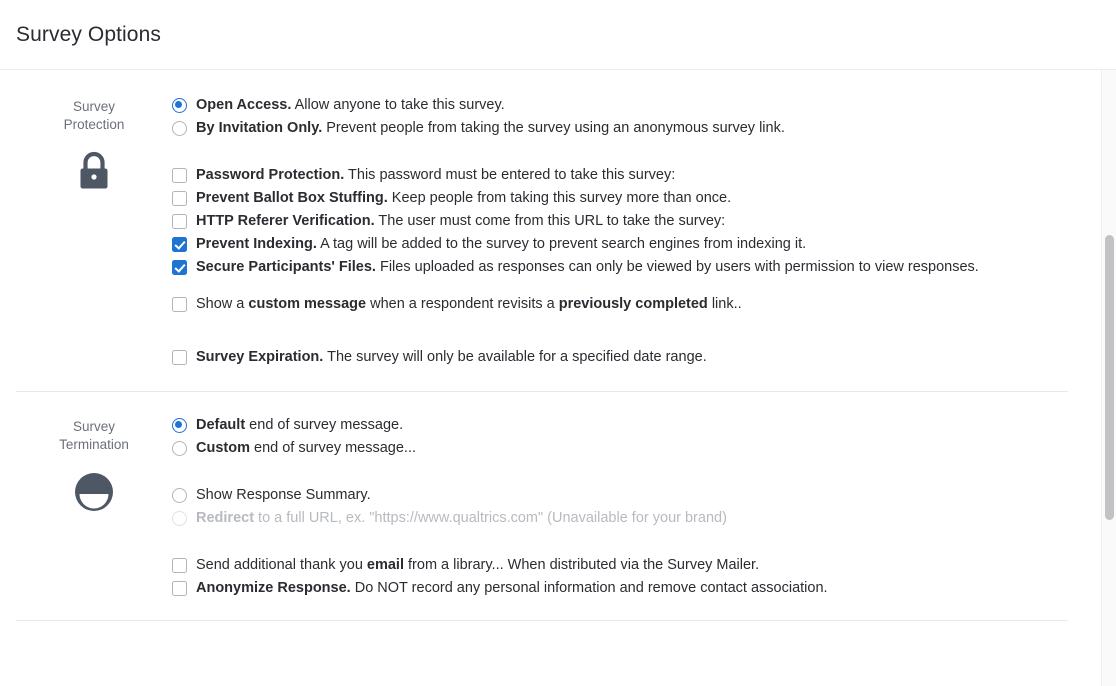 This screenshot has height=686, width=1116. What do you see at coordinates (88, 34) in the screenshot?
I see `page-title: Survey Options` at bounding box center [88, 34].